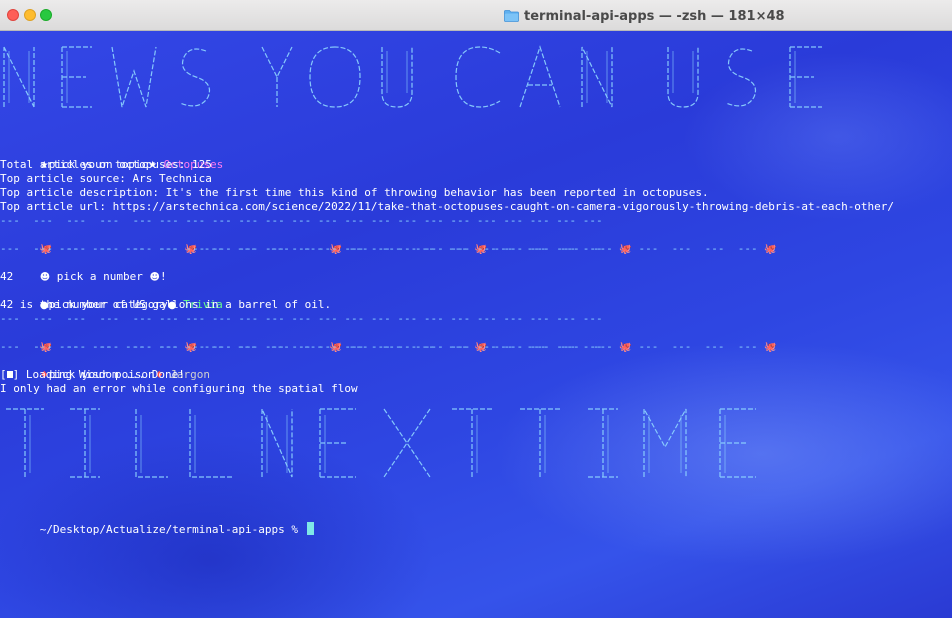 The height and width of the screenshot is (618, 952). Describe the element at coordinates (511, 16) in the screenshot. I see `folder-icon` at that location.